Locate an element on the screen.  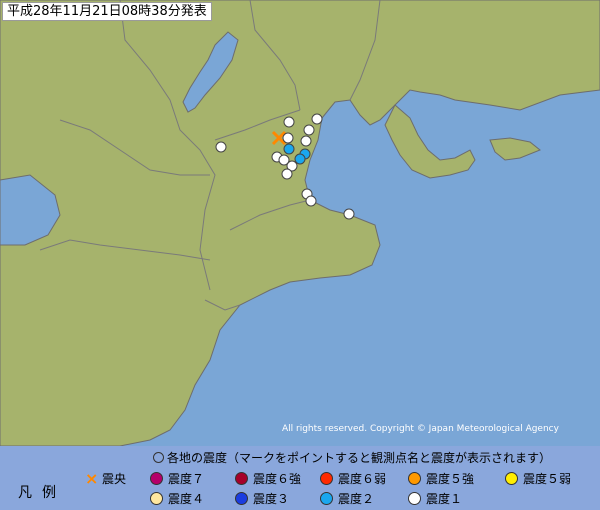
shindo-6-lower-dot-icon is located at coordinates (326, 478).